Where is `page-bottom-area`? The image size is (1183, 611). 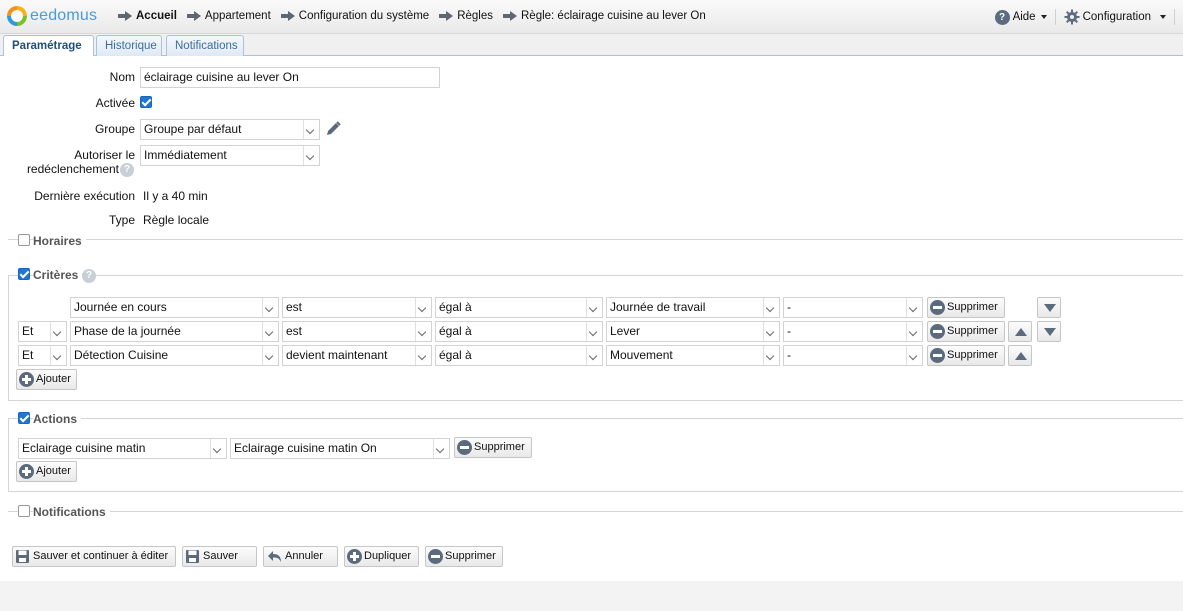 page-bottom-area is located at coordinates (591, 596).